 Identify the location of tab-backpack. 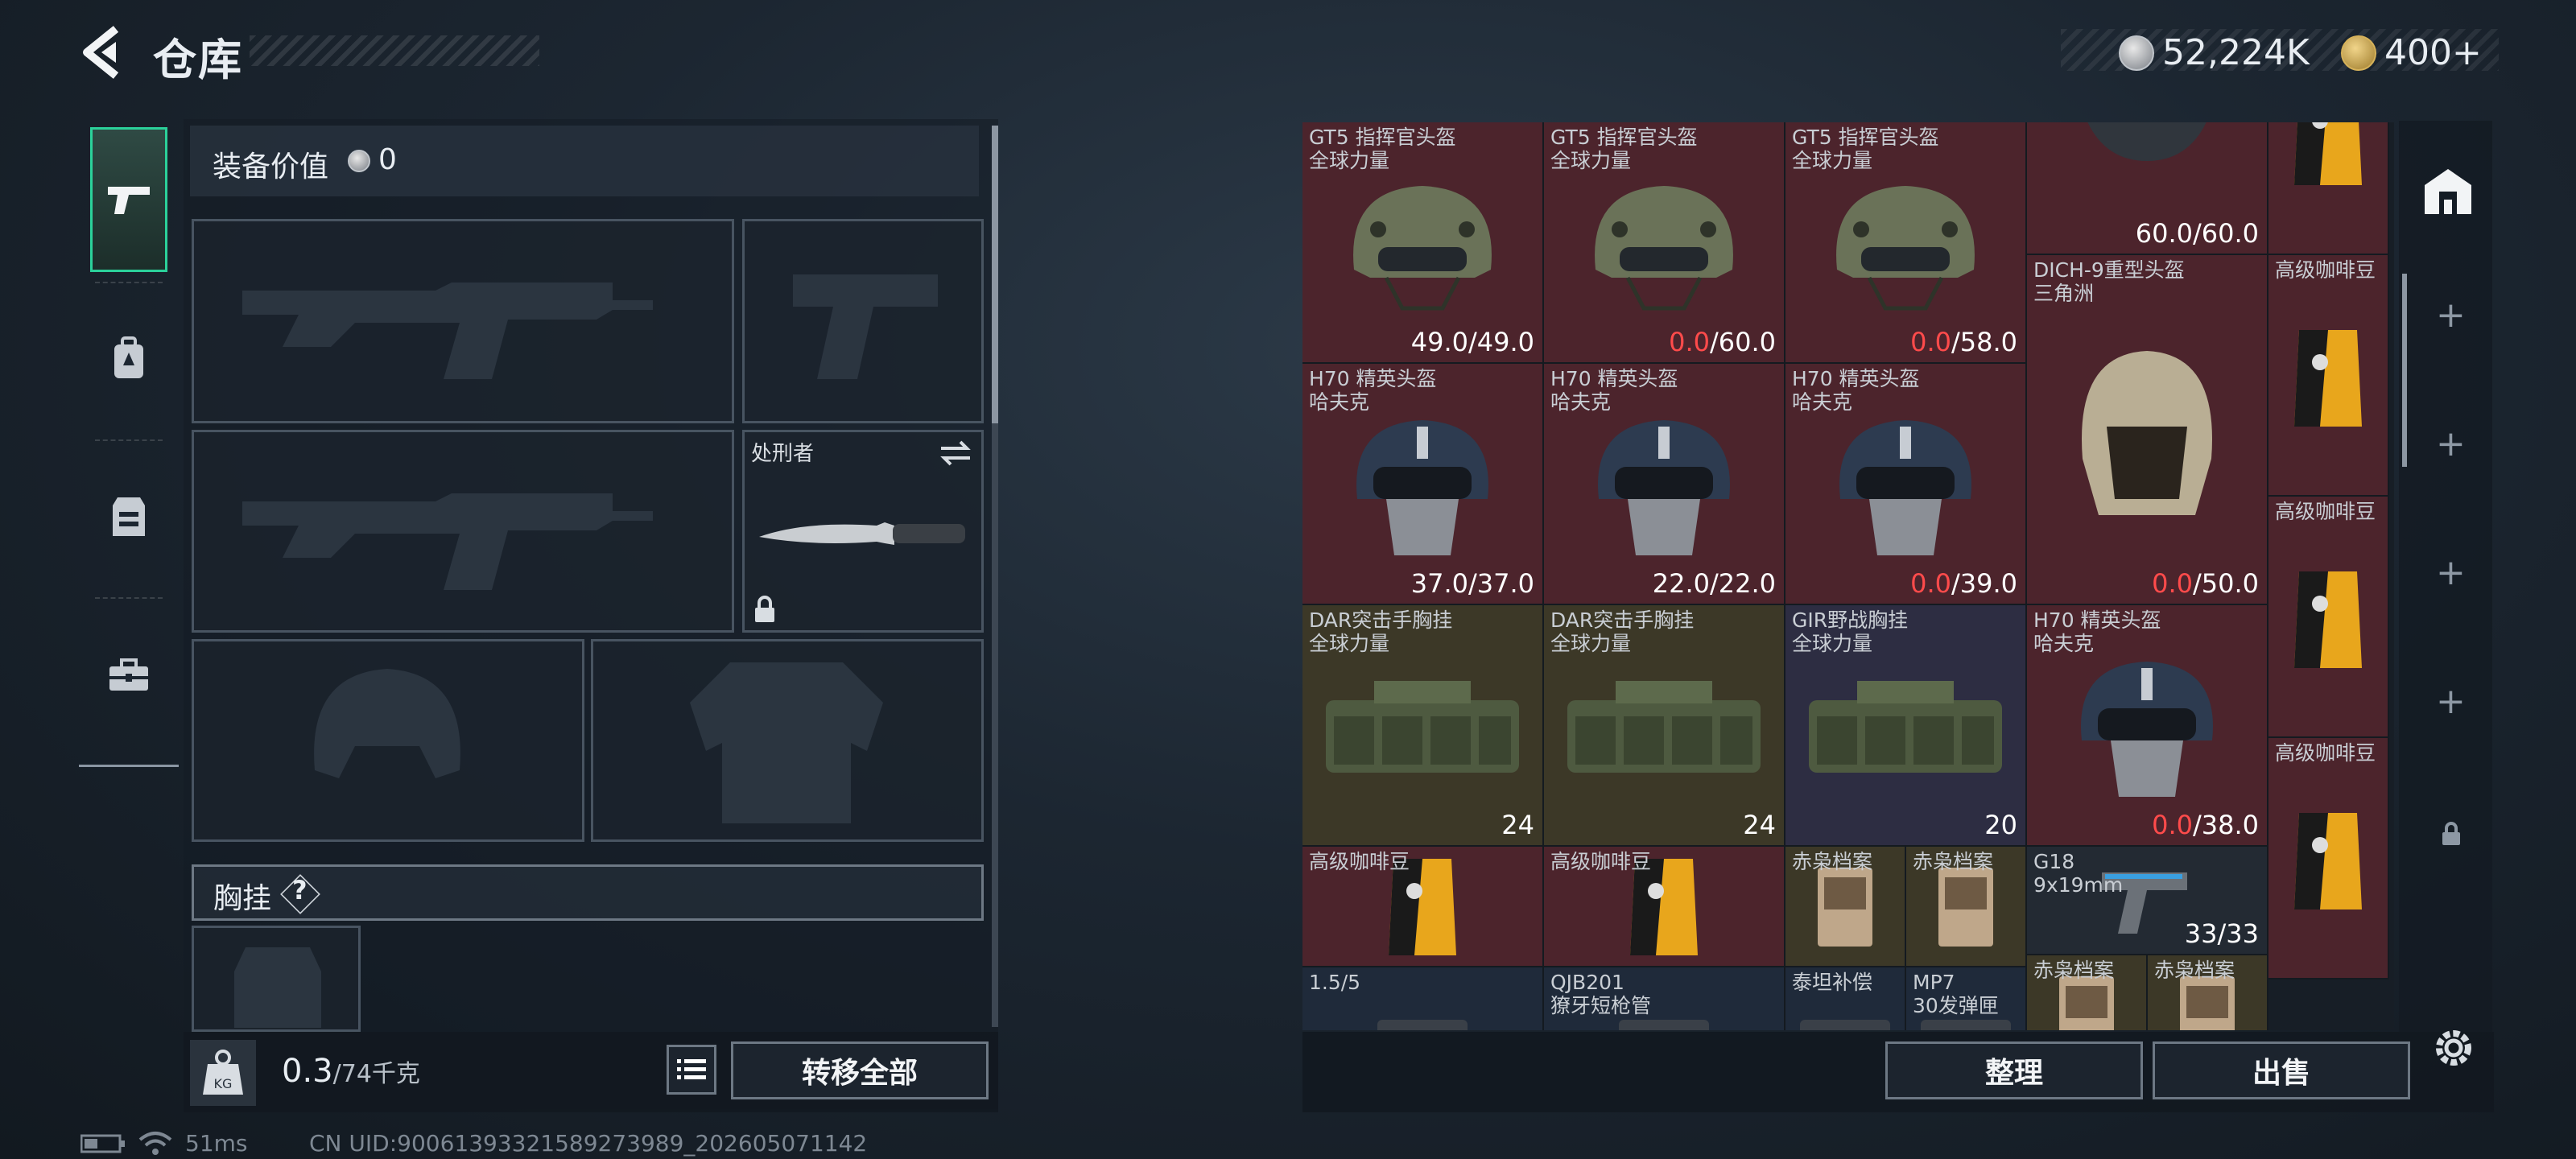
(128, 359).